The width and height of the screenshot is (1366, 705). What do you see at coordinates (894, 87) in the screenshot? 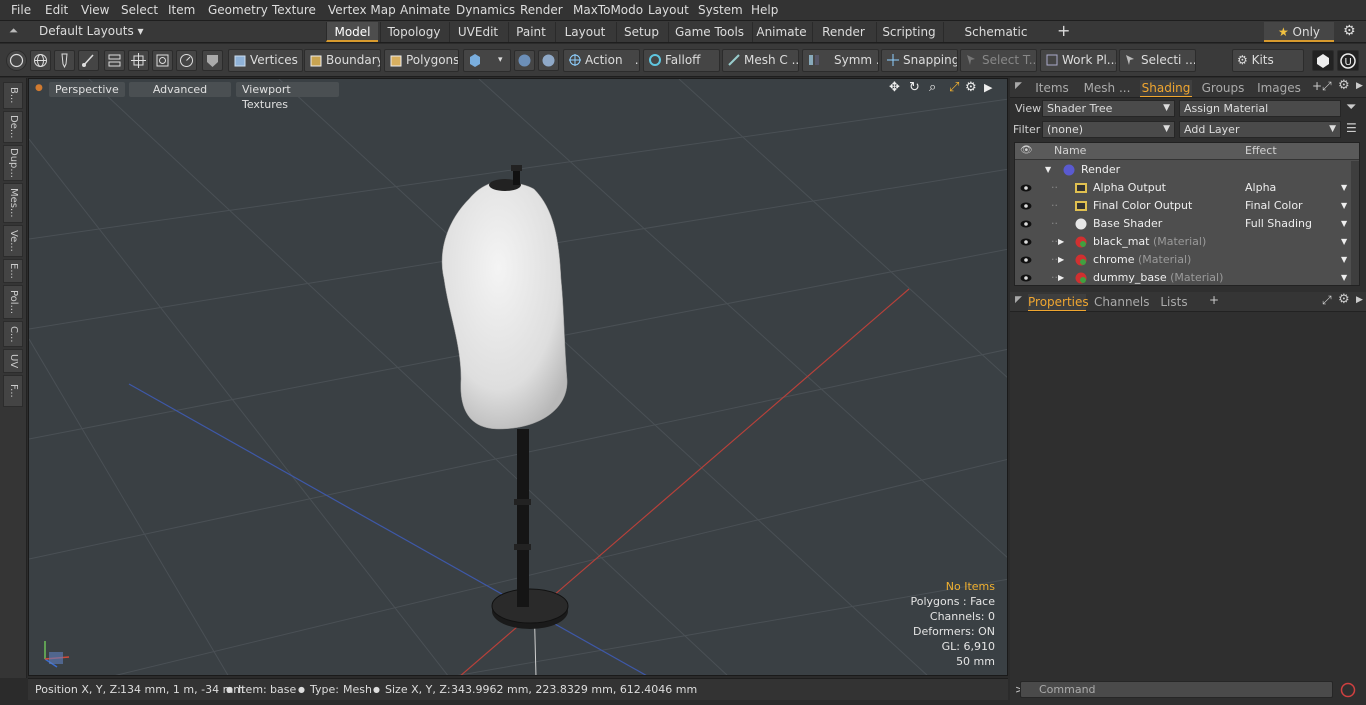
I see `pan-icon: ✥` at bounding box center [894, 87].